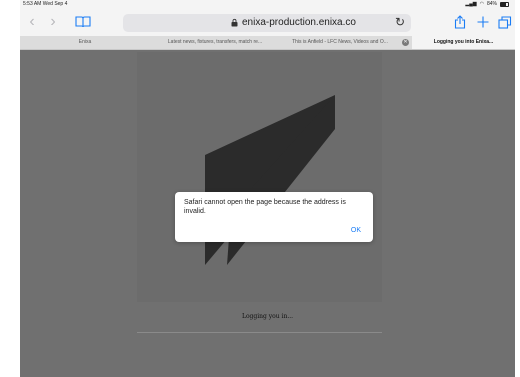  I want to click on battery-icon, so click(504, 4).